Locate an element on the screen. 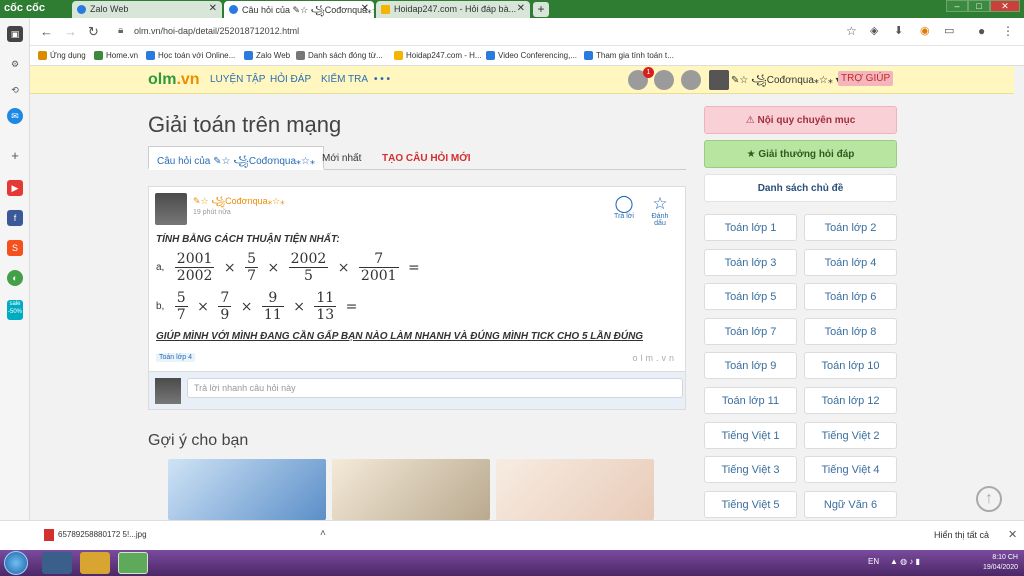 Image resolution: width=1024 pixels, height=576 pixels. tab-hoidap247: Hoidap247.com - Hỏi đáp bà... ✕ is located at coordinates (453, 9).